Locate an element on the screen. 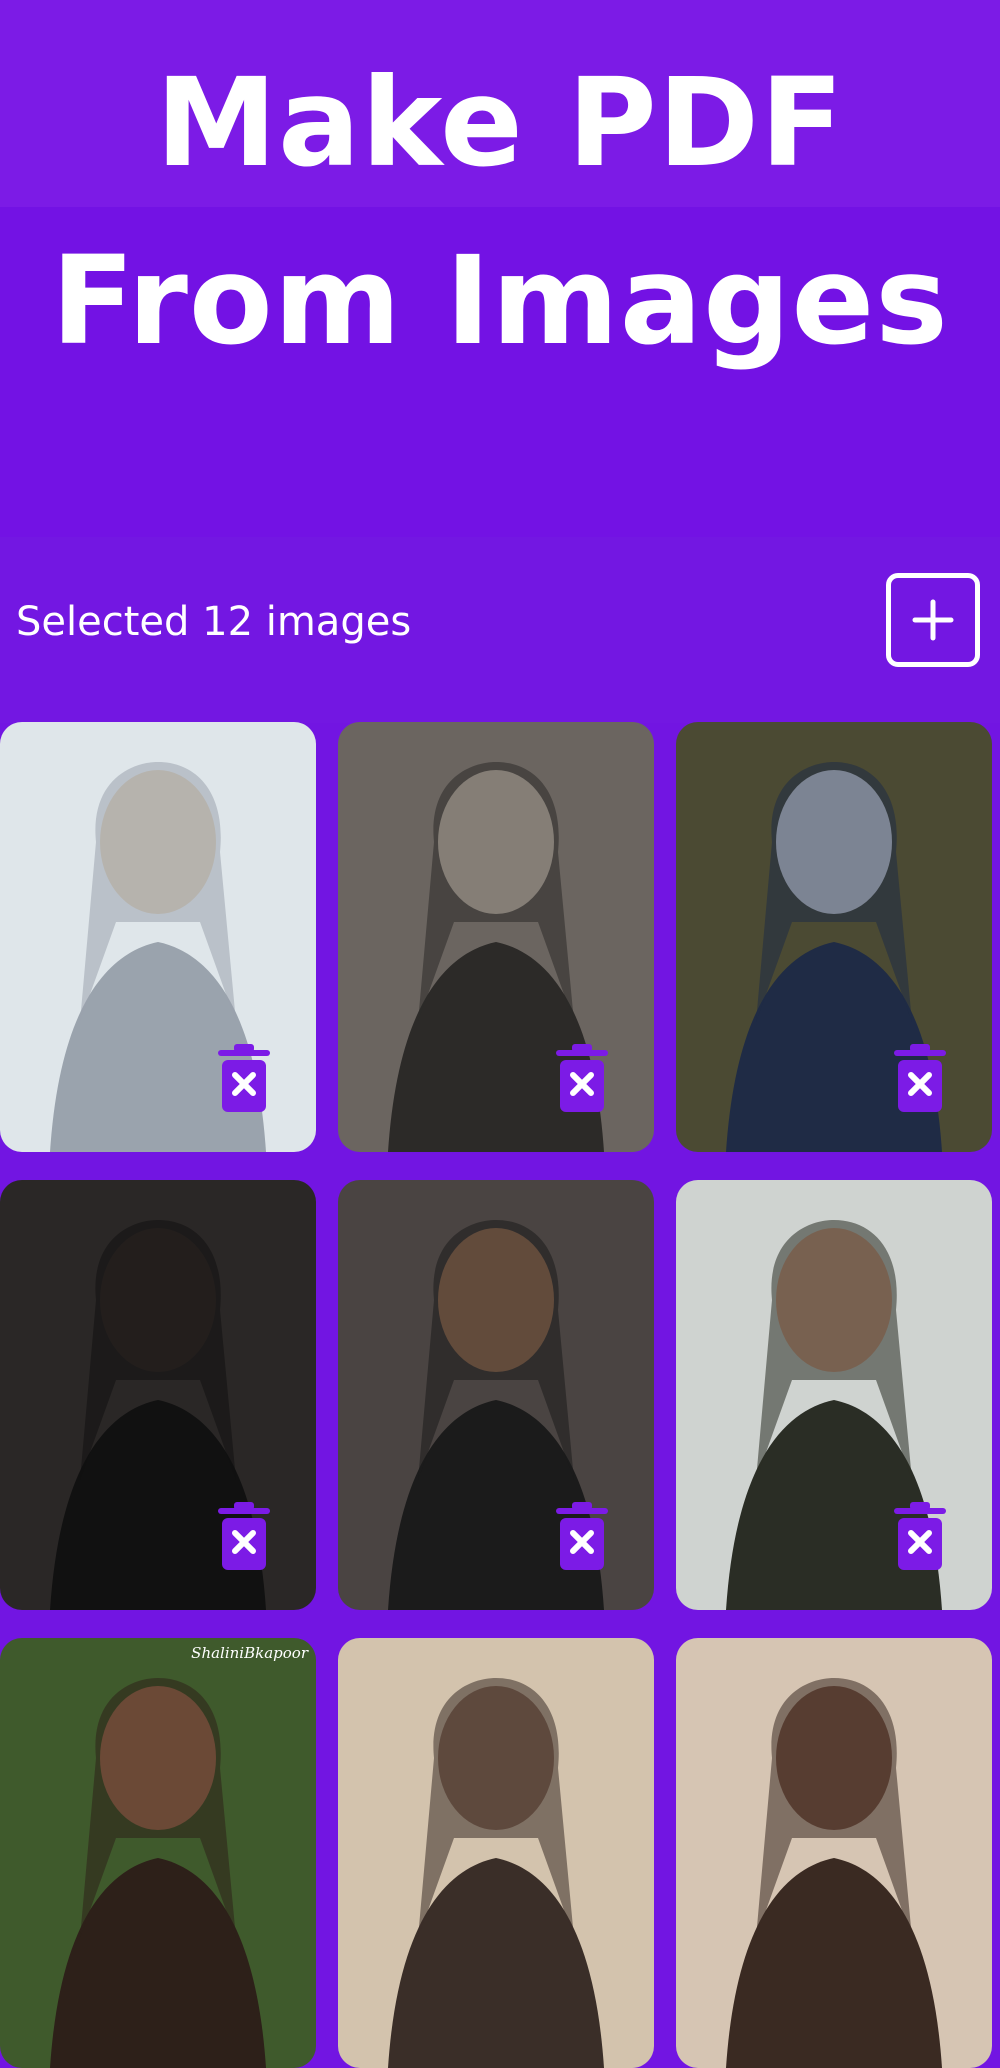 The height and width of the screenshot is (2068, 1000). photo-watermark-caption: ShaliniBkapoor is located at coordinates (249, 1653).